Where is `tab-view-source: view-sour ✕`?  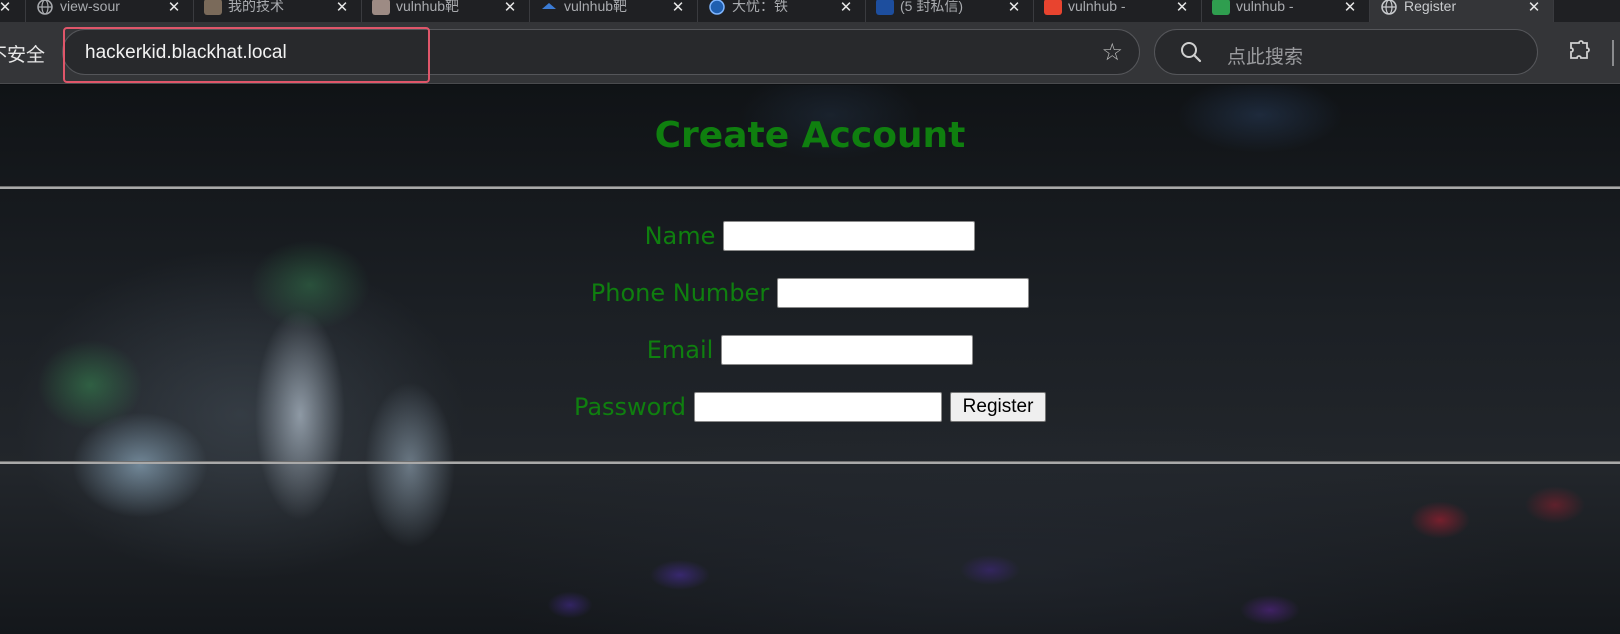 tab-view-source: view-sour ✕ is located at coordinates (110, 11).